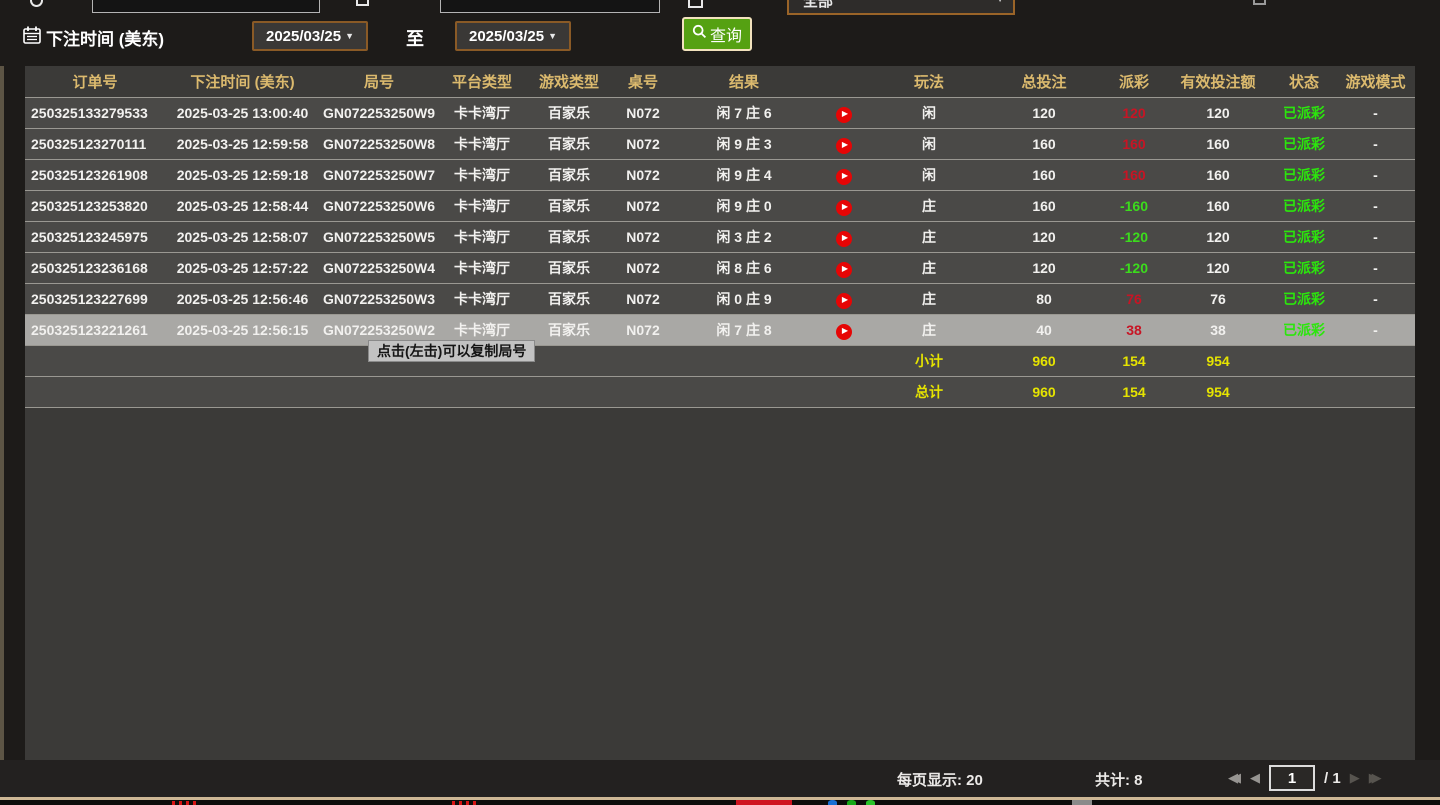 The image size is (1440, 805). Describe the element at coordinates (1134, 392) in the screenshot. I see `total-row-cell-payout: 154` at that location.